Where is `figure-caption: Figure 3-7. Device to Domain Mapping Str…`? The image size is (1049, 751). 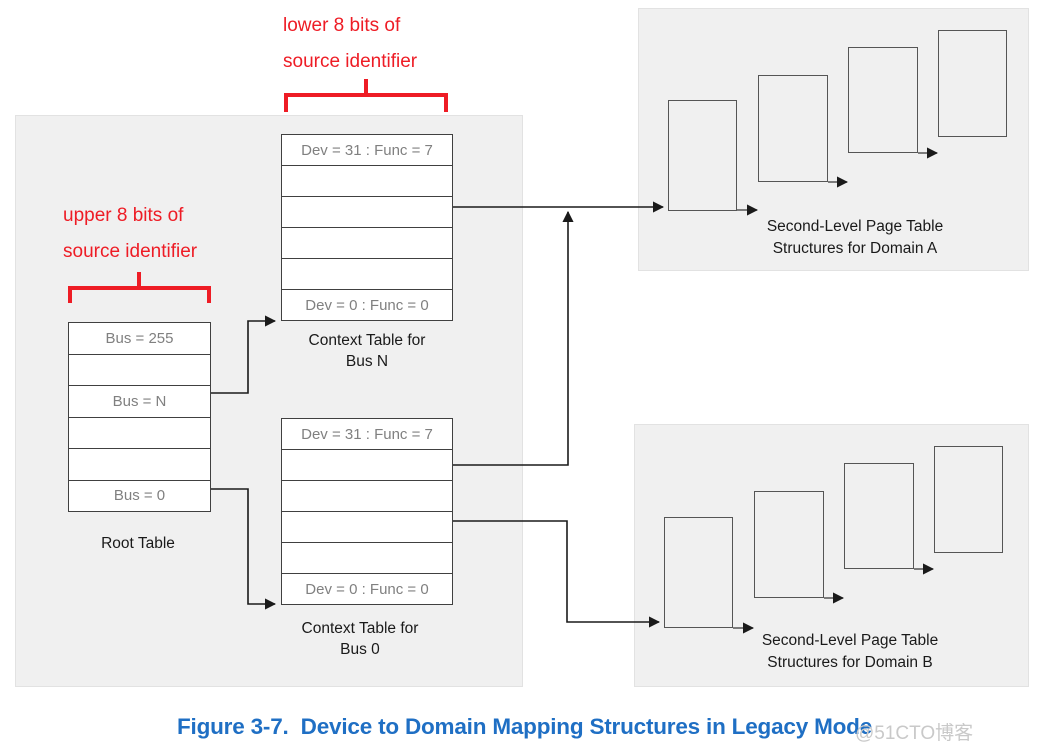
figure-caption: Figure 3-7. Device to Domain Mapping Str… is located at coordinates (524, 726).